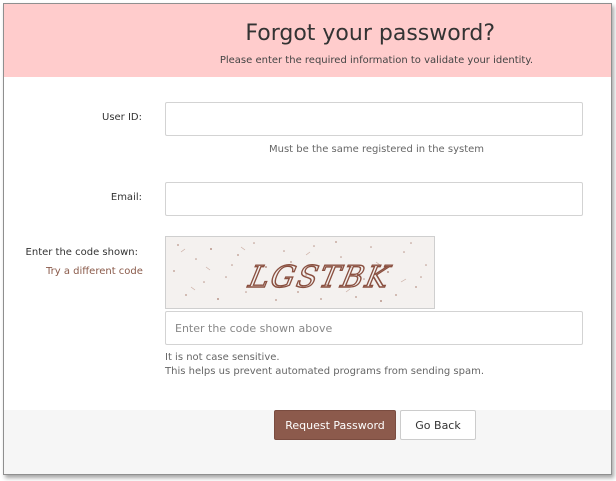 The height and width of the screenshot is (481, 616). I want to click on email-label: Email:, so click(126, 197).